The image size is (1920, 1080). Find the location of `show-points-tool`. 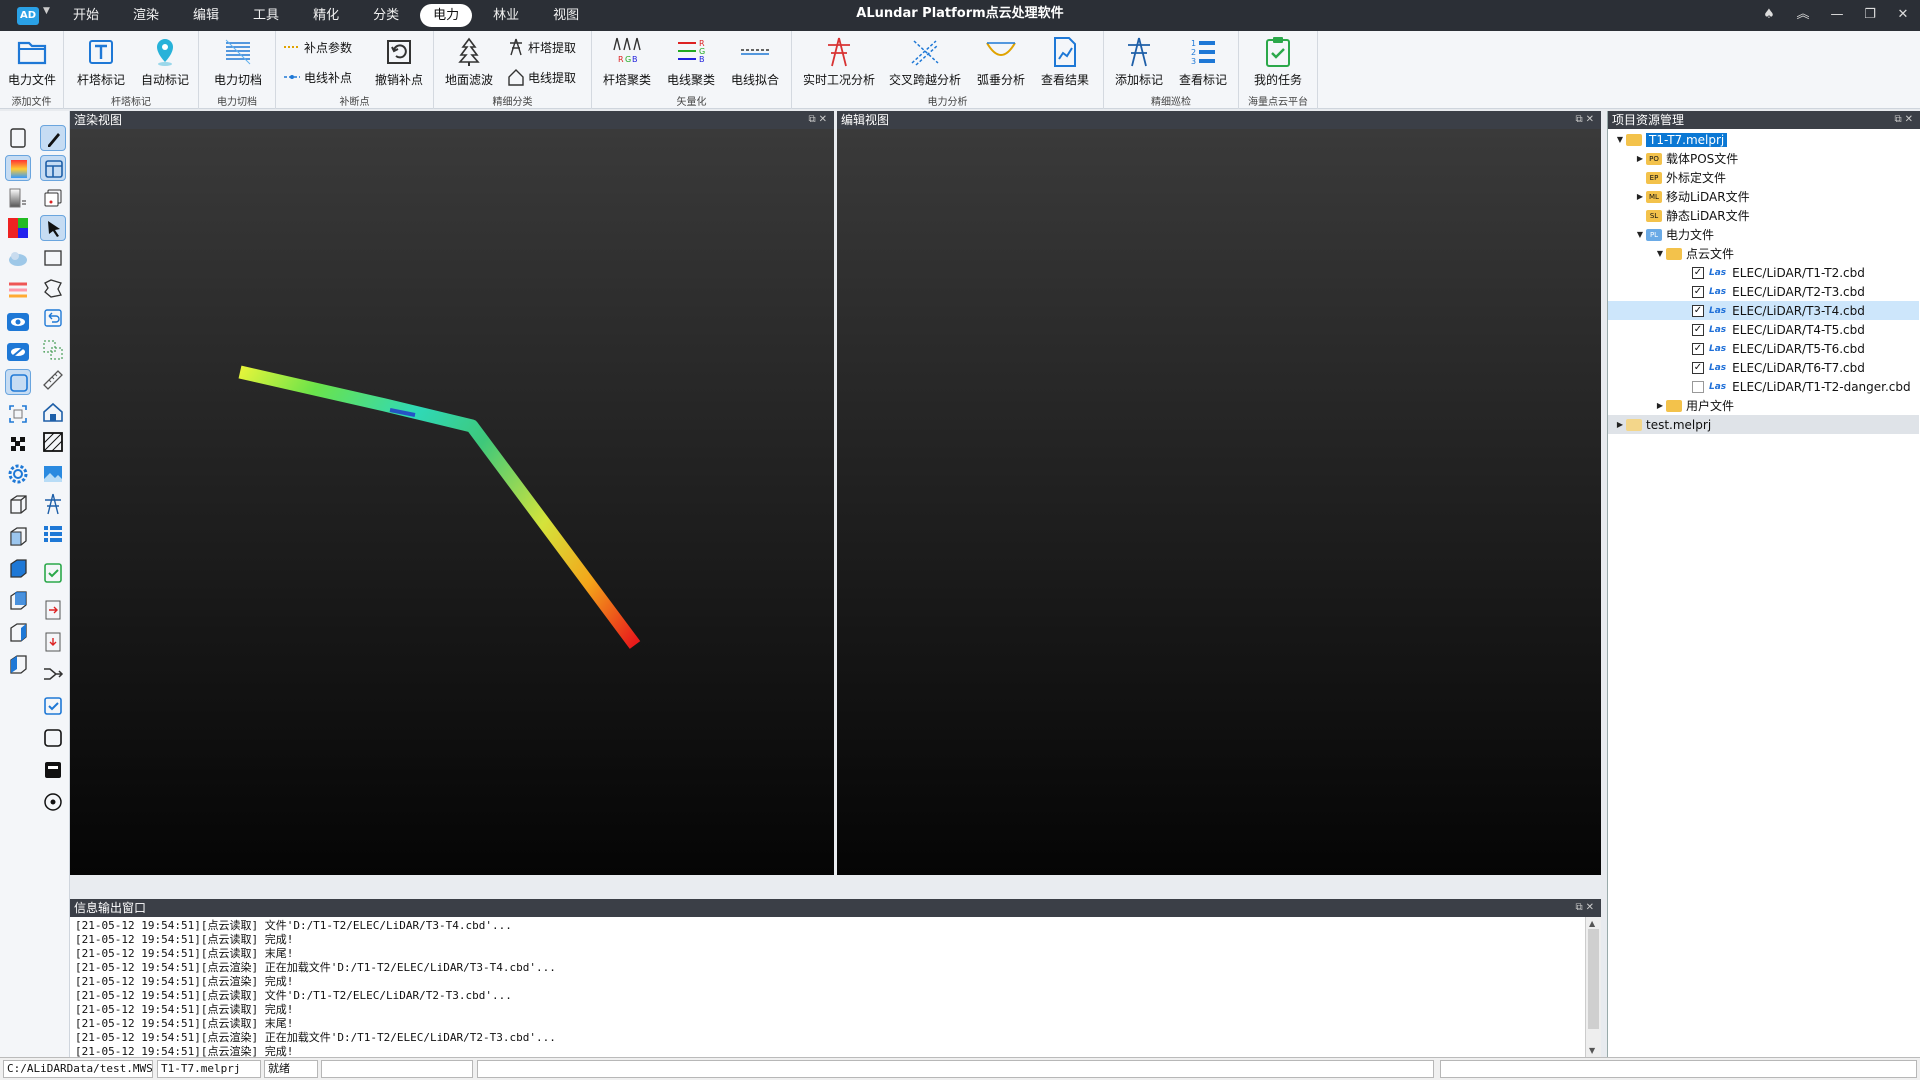

show-points-tool is located at coordinates (18, 322).